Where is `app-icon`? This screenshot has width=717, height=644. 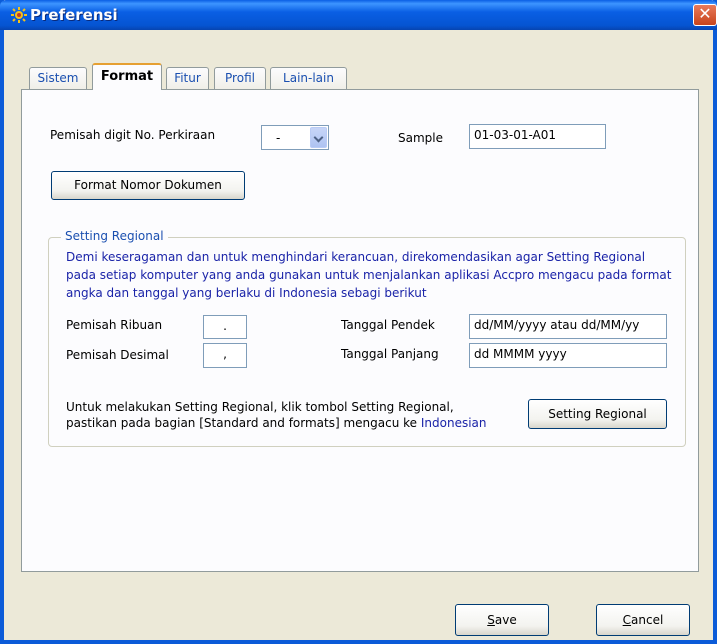
app-icon is located at coordinates (19, 15).